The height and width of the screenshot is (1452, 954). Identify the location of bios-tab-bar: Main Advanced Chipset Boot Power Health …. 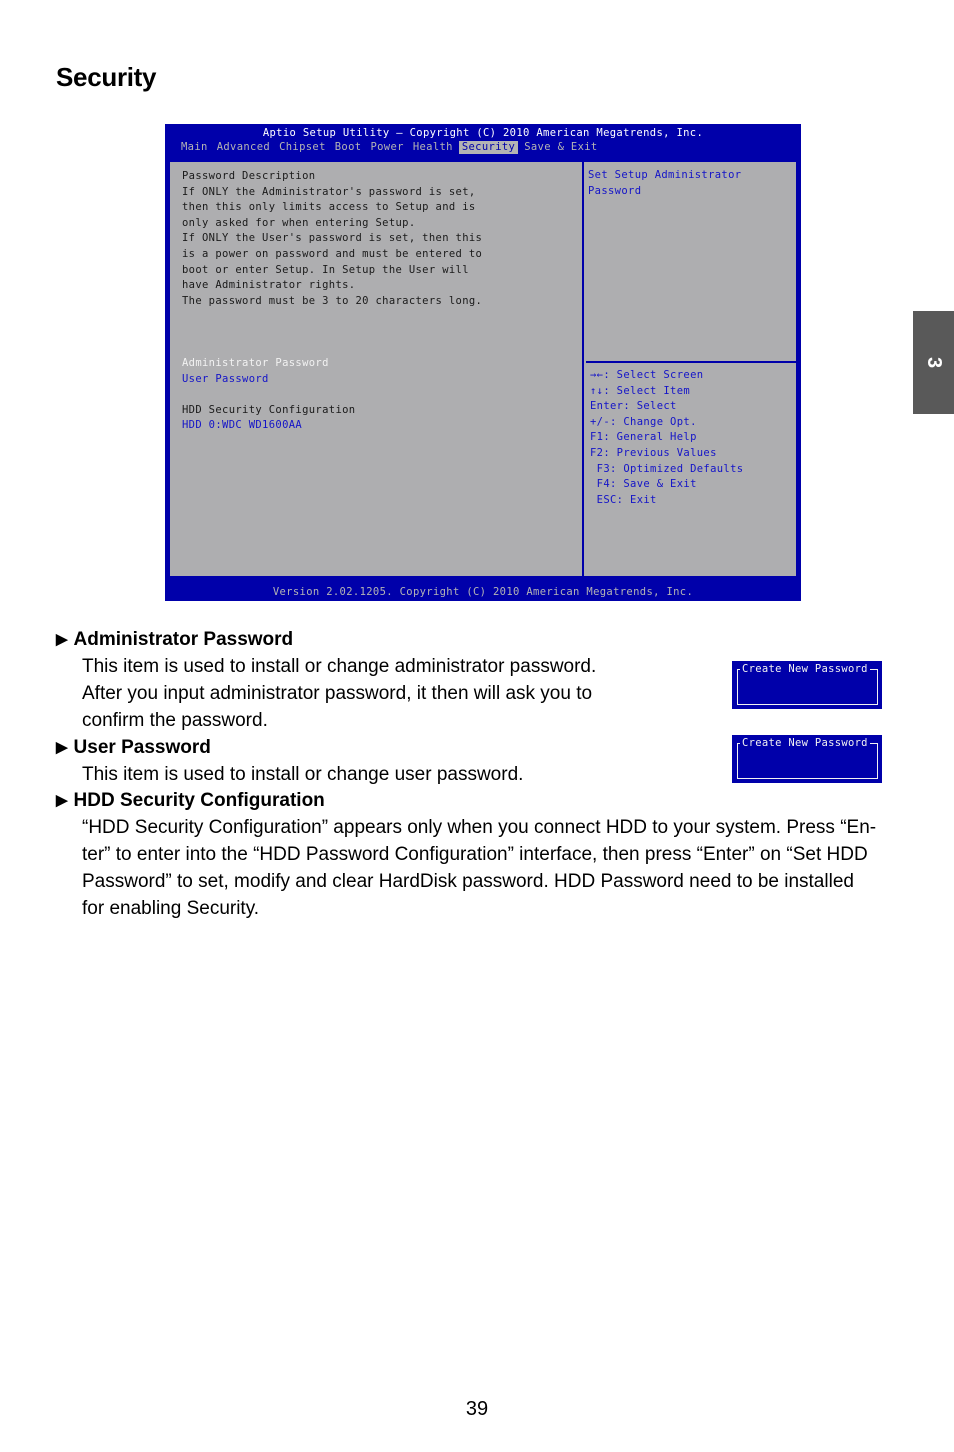
(391, 147).